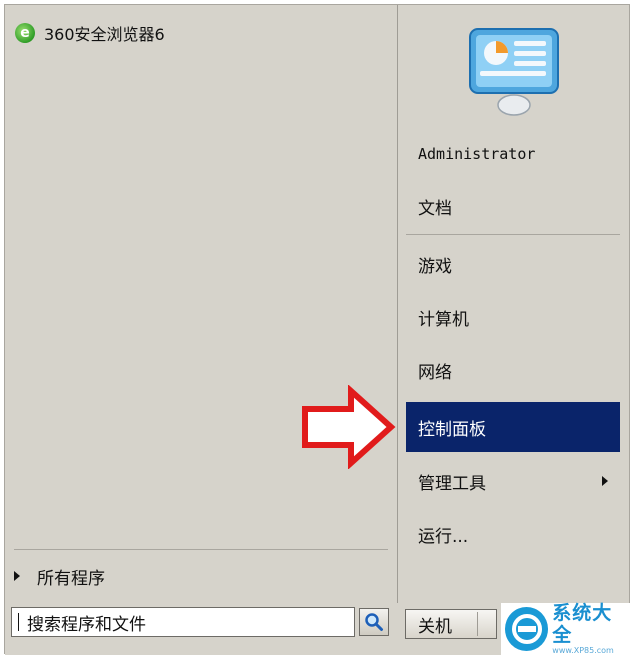  What do you see at coordinates (104, 34) in the screenshot?
I see `pinned-program-label: 360安全浏览器6` at bounding box center [104, 34].